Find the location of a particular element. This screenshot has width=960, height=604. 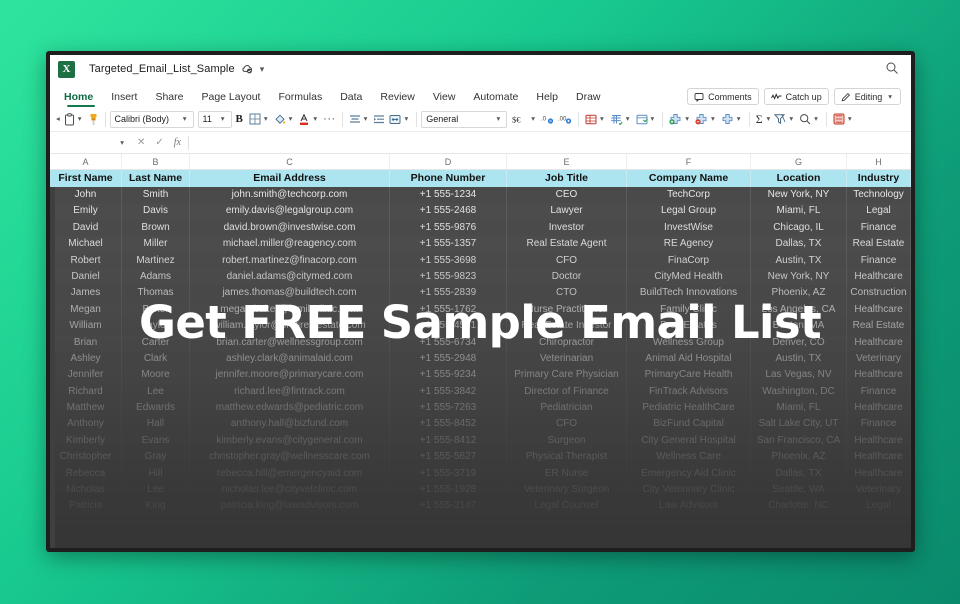

table-cell: Pediatrician is located at coordinates (567, 408).